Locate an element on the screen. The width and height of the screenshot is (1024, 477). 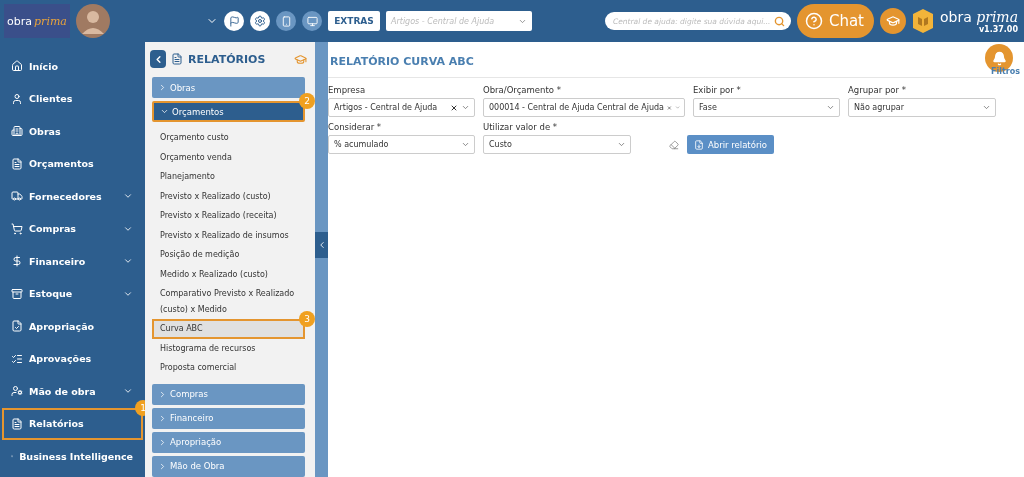
flag-icon is located at coordinates (234, 21).